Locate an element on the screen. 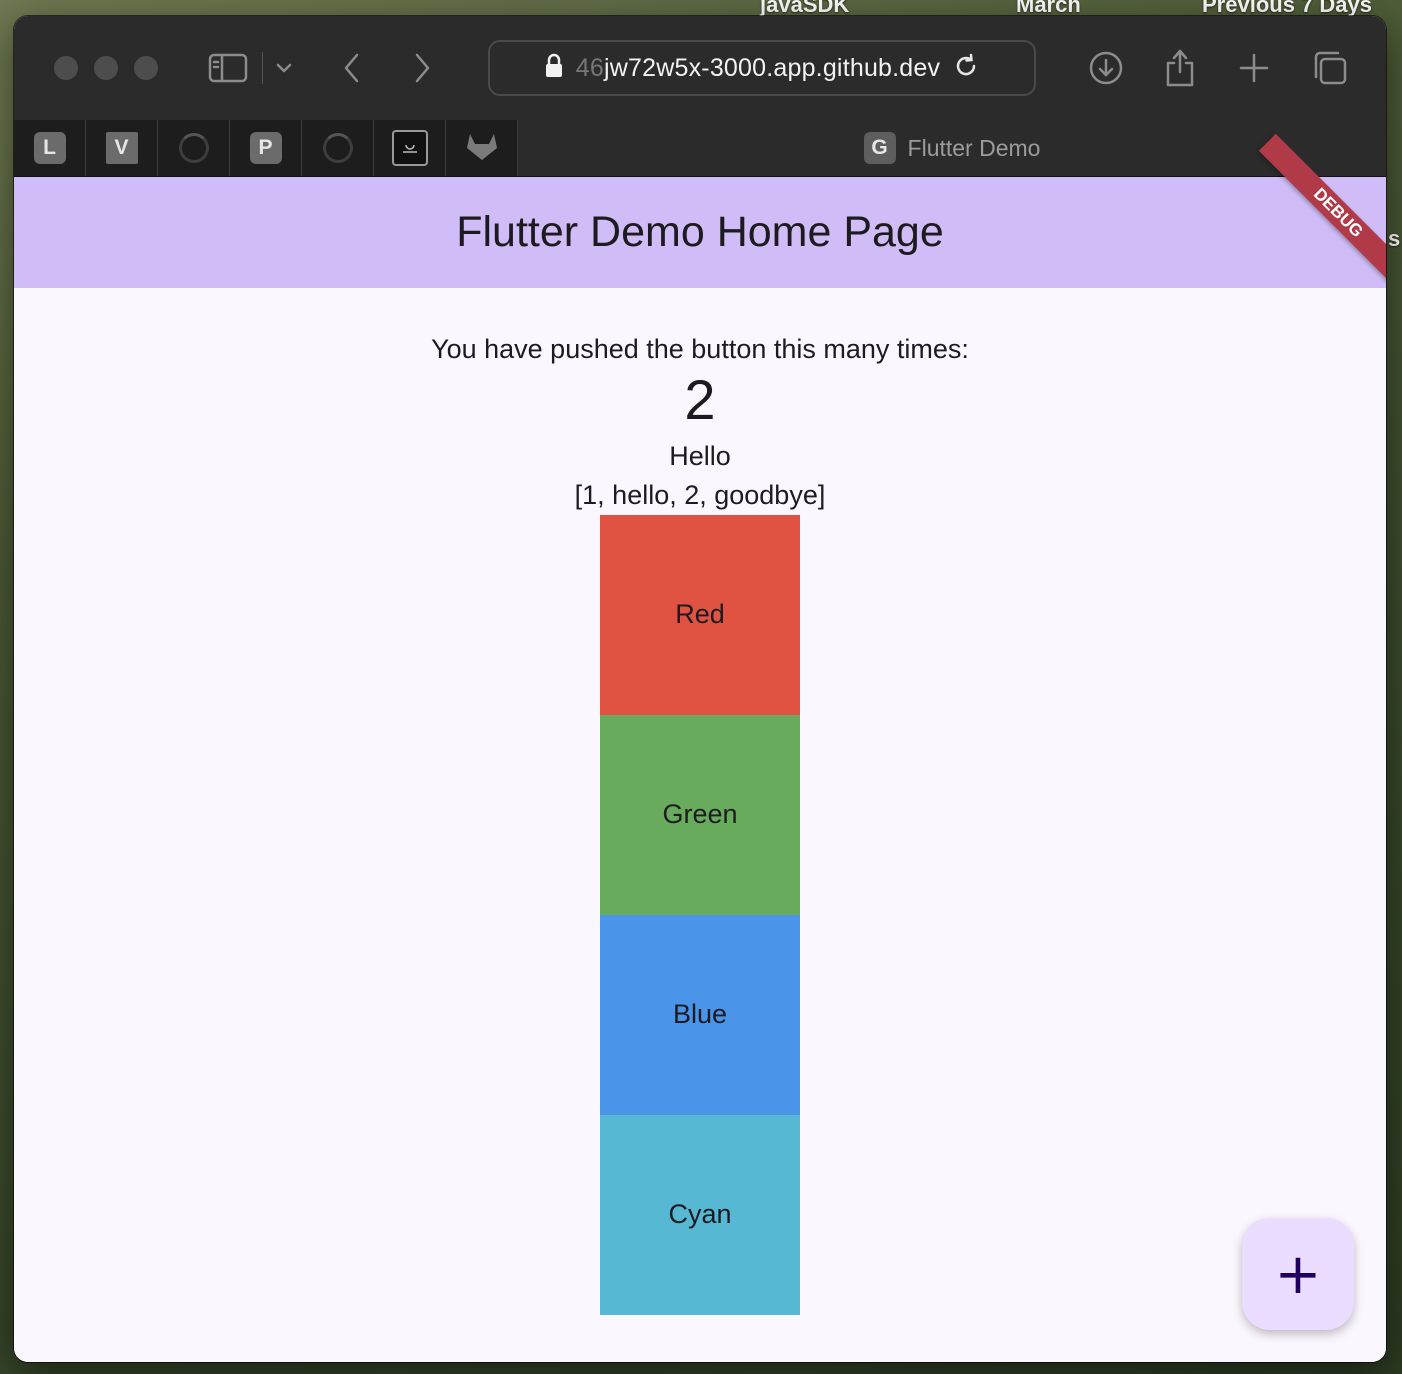 The height and width of the screenshot is (1374, 1402). window-controls is located at coordinates (106, 68).